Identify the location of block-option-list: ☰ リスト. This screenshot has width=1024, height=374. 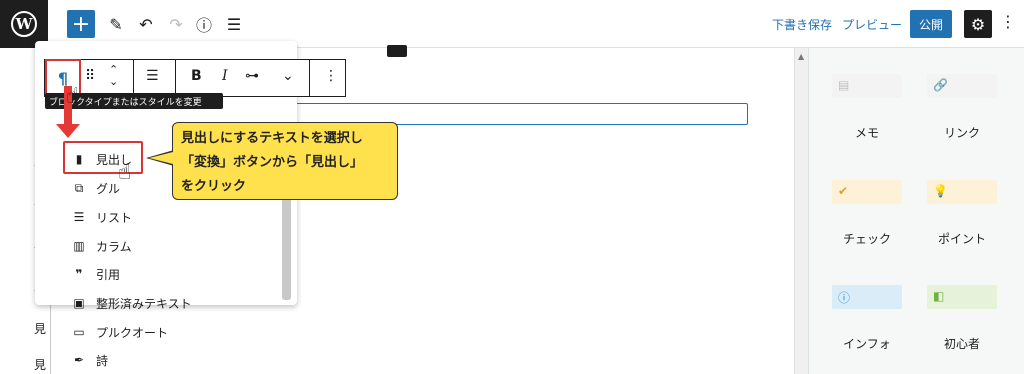
(101, 217).